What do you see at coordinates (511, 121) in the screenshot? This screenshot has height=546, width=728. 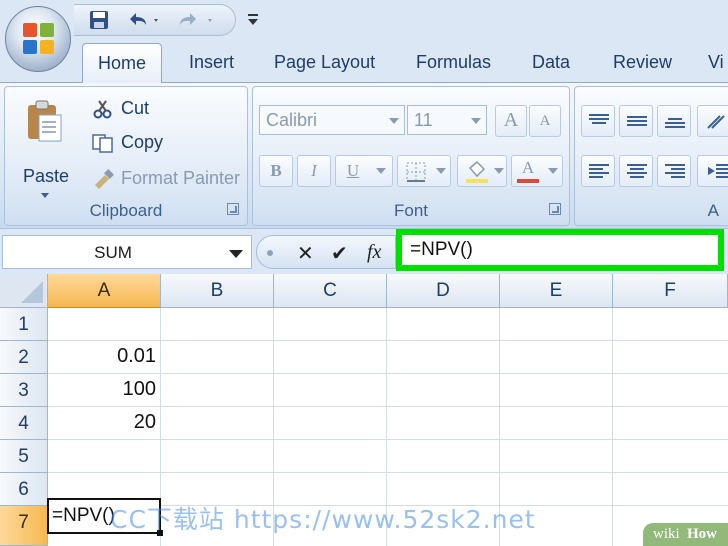 I see `grow-font-button: A` at bounding box center [511, 121].